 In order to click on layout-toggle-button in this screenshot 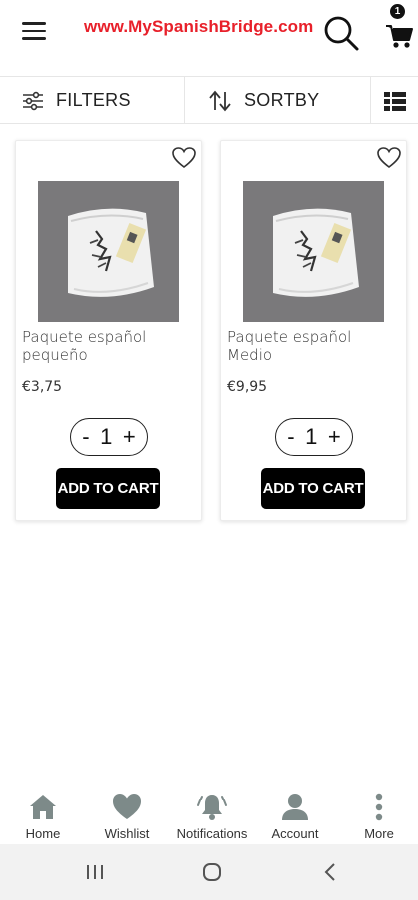, I will do `click(395, 101)`.